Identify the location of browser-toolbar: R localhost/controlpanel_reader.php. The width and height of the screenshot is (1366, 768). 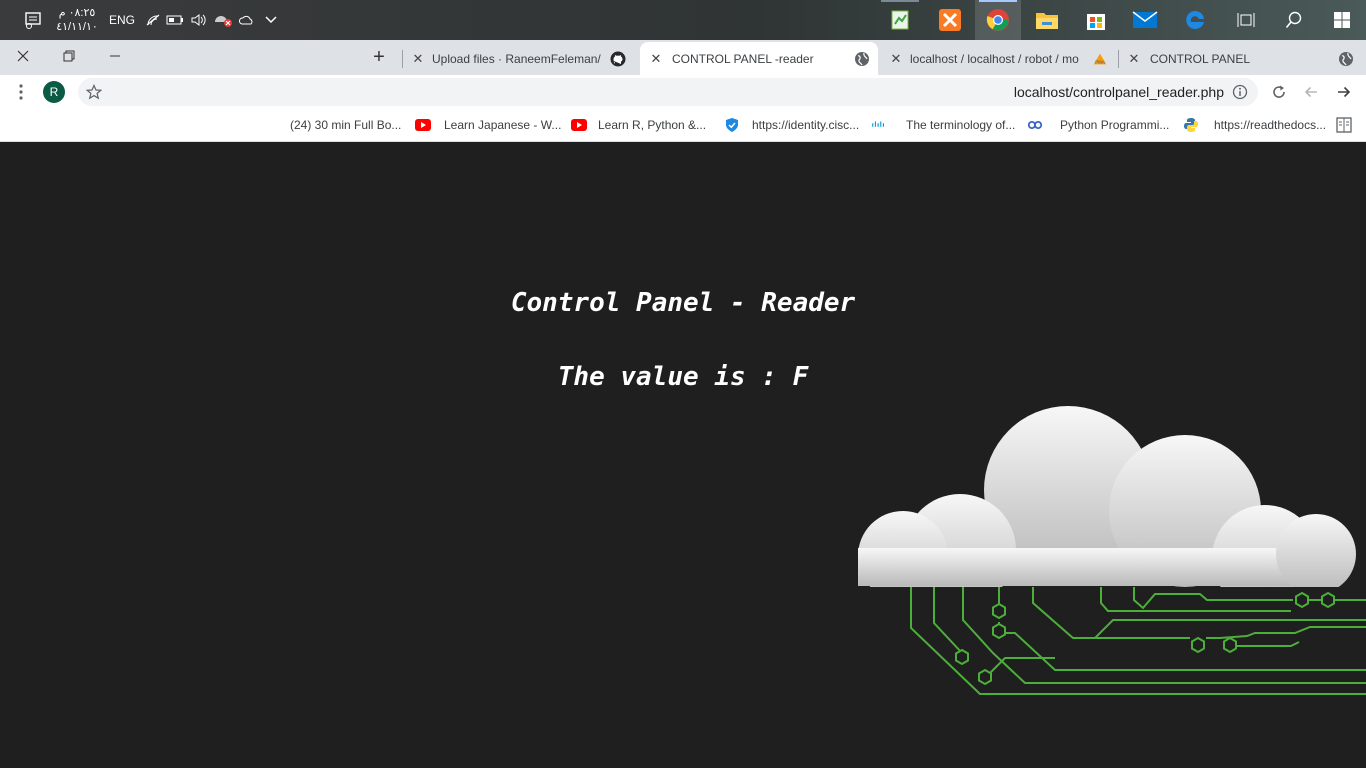
(683, 92).